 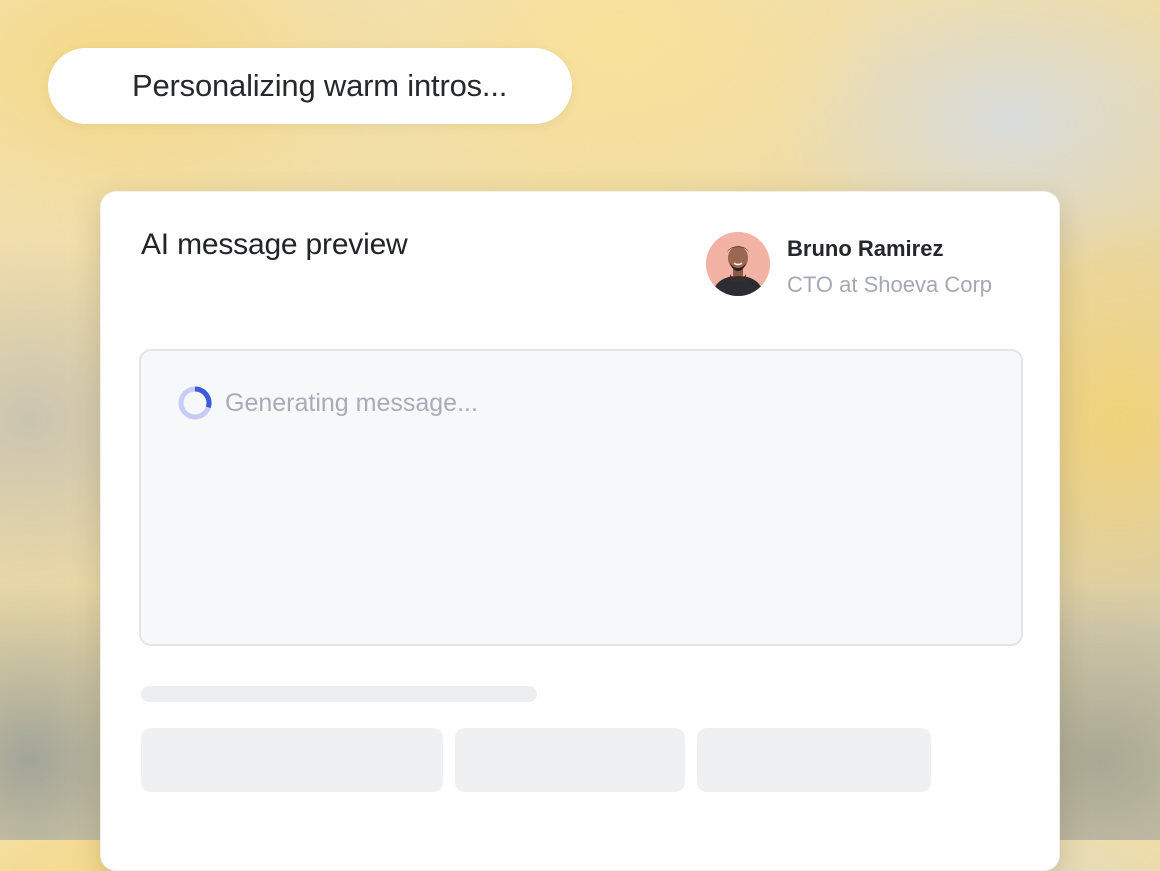 What do you see at coordinates (195, 403) in the screenshot?
I see `spinner-icon` at bounding box center [195, 403].